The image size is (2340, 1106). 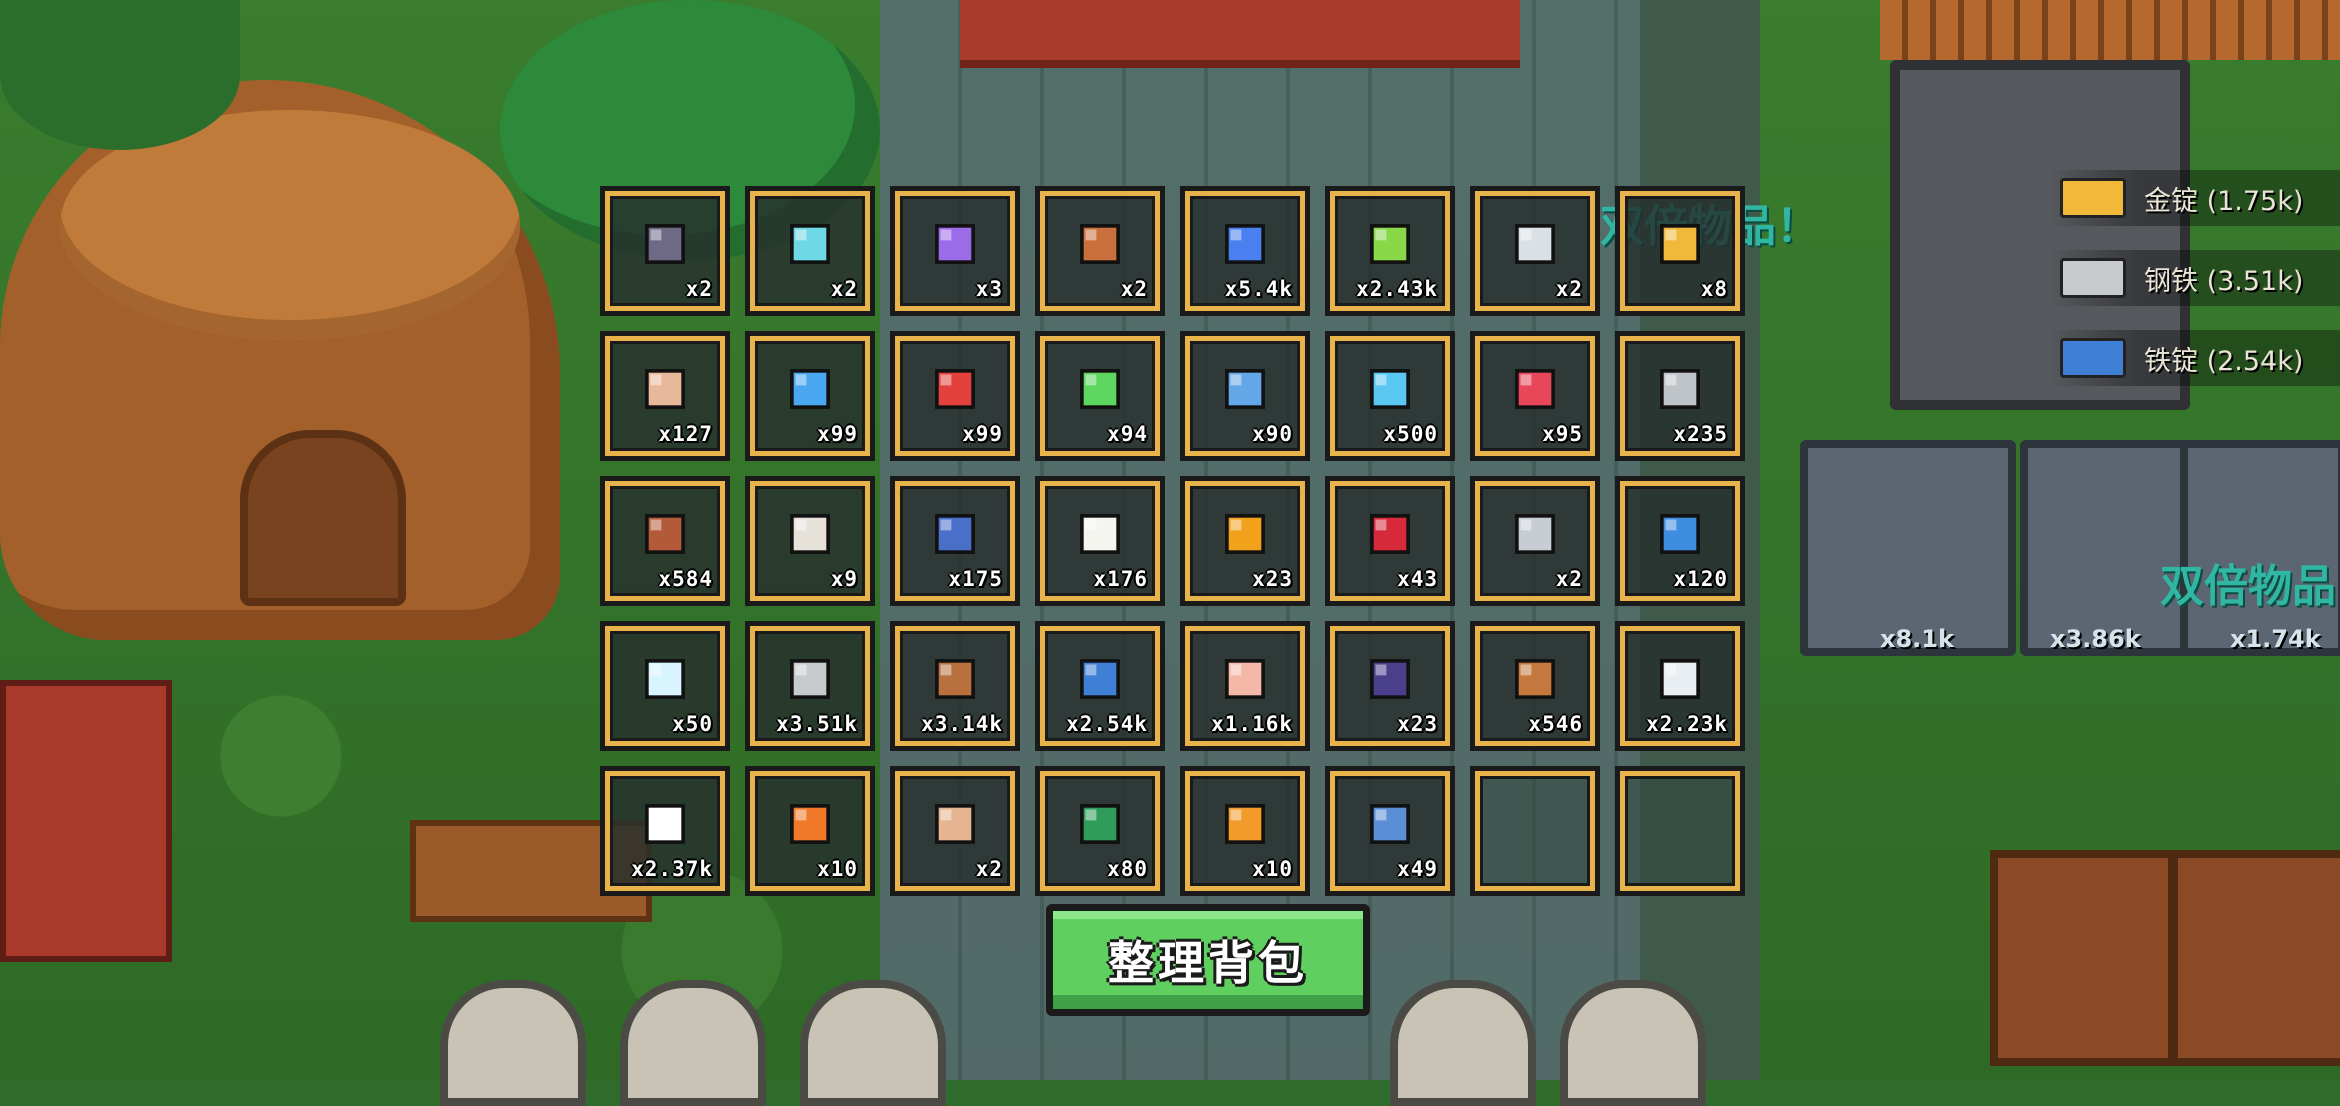 I want to click on dirt-pile-icon, so click(x=1535, y=678).